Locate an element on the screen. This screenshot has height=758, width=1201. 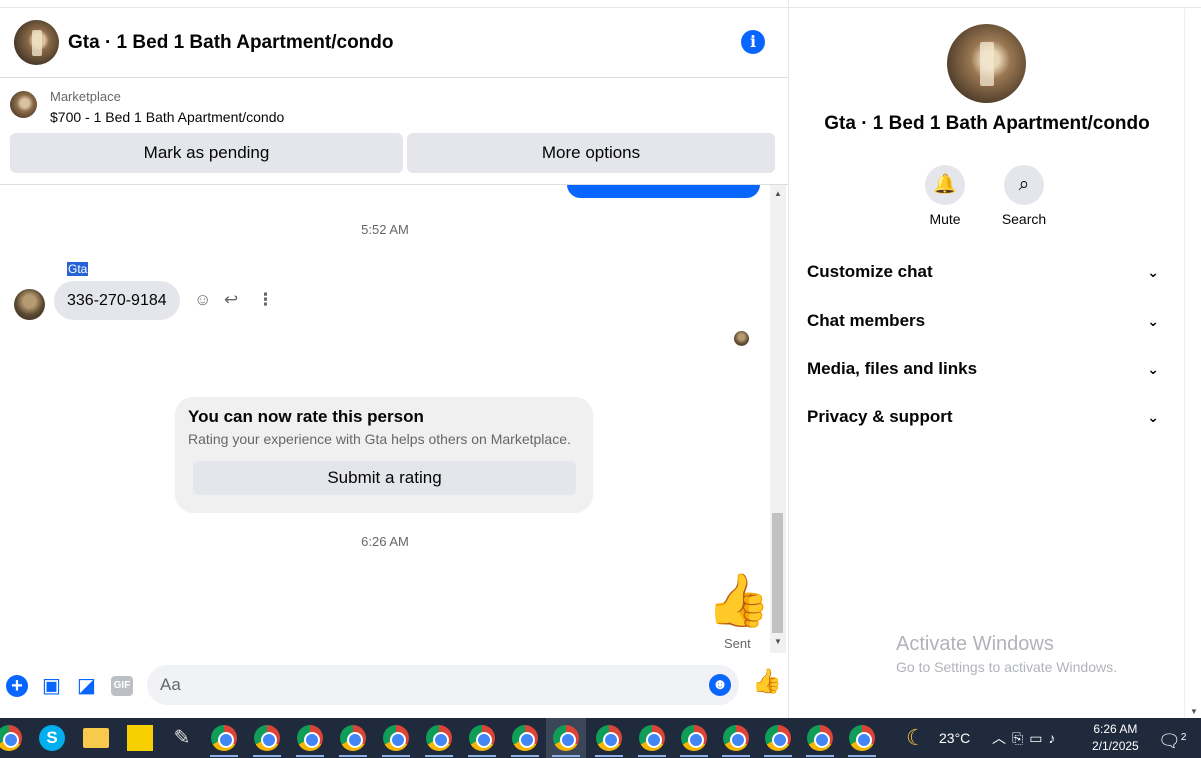
plus-icon: + is located at coordinates (17, 686).